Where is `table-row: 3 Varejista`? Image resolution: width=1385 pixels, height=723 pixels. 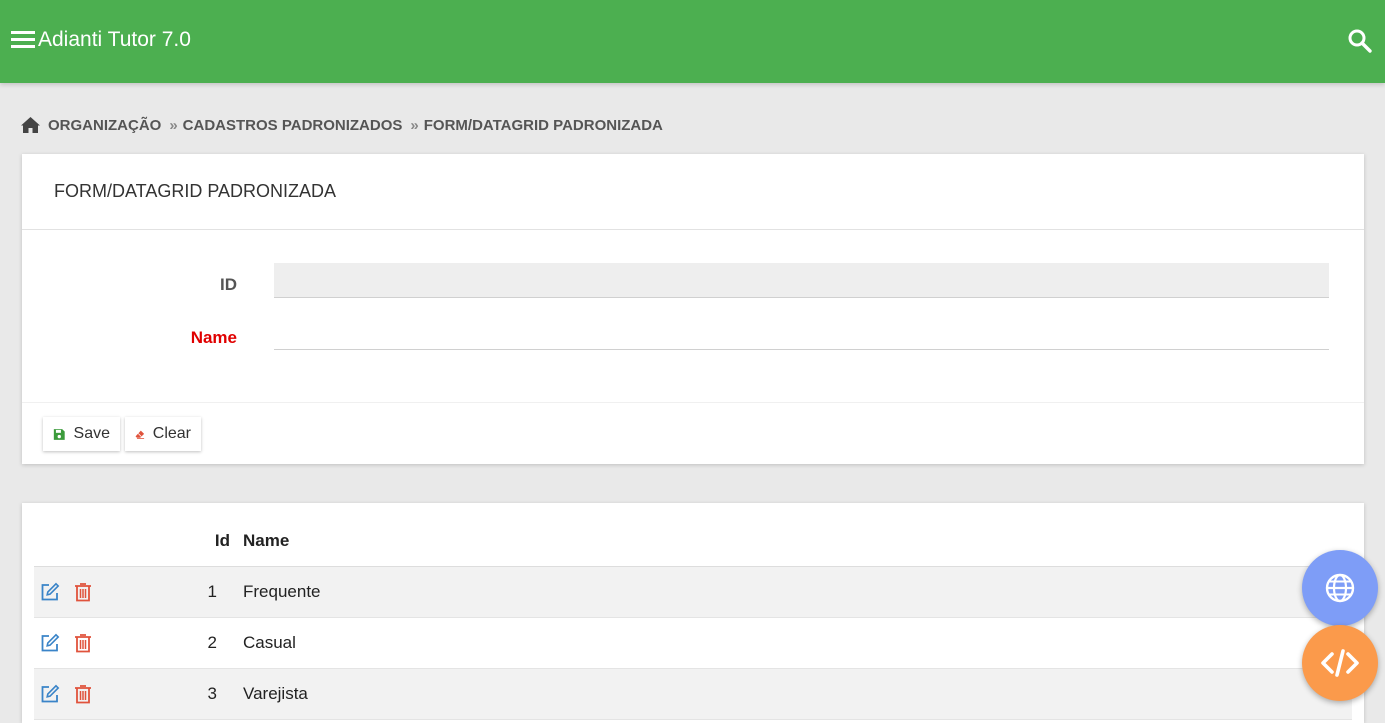
table-row: 3 Varejista is located at coordinates (693, 694).